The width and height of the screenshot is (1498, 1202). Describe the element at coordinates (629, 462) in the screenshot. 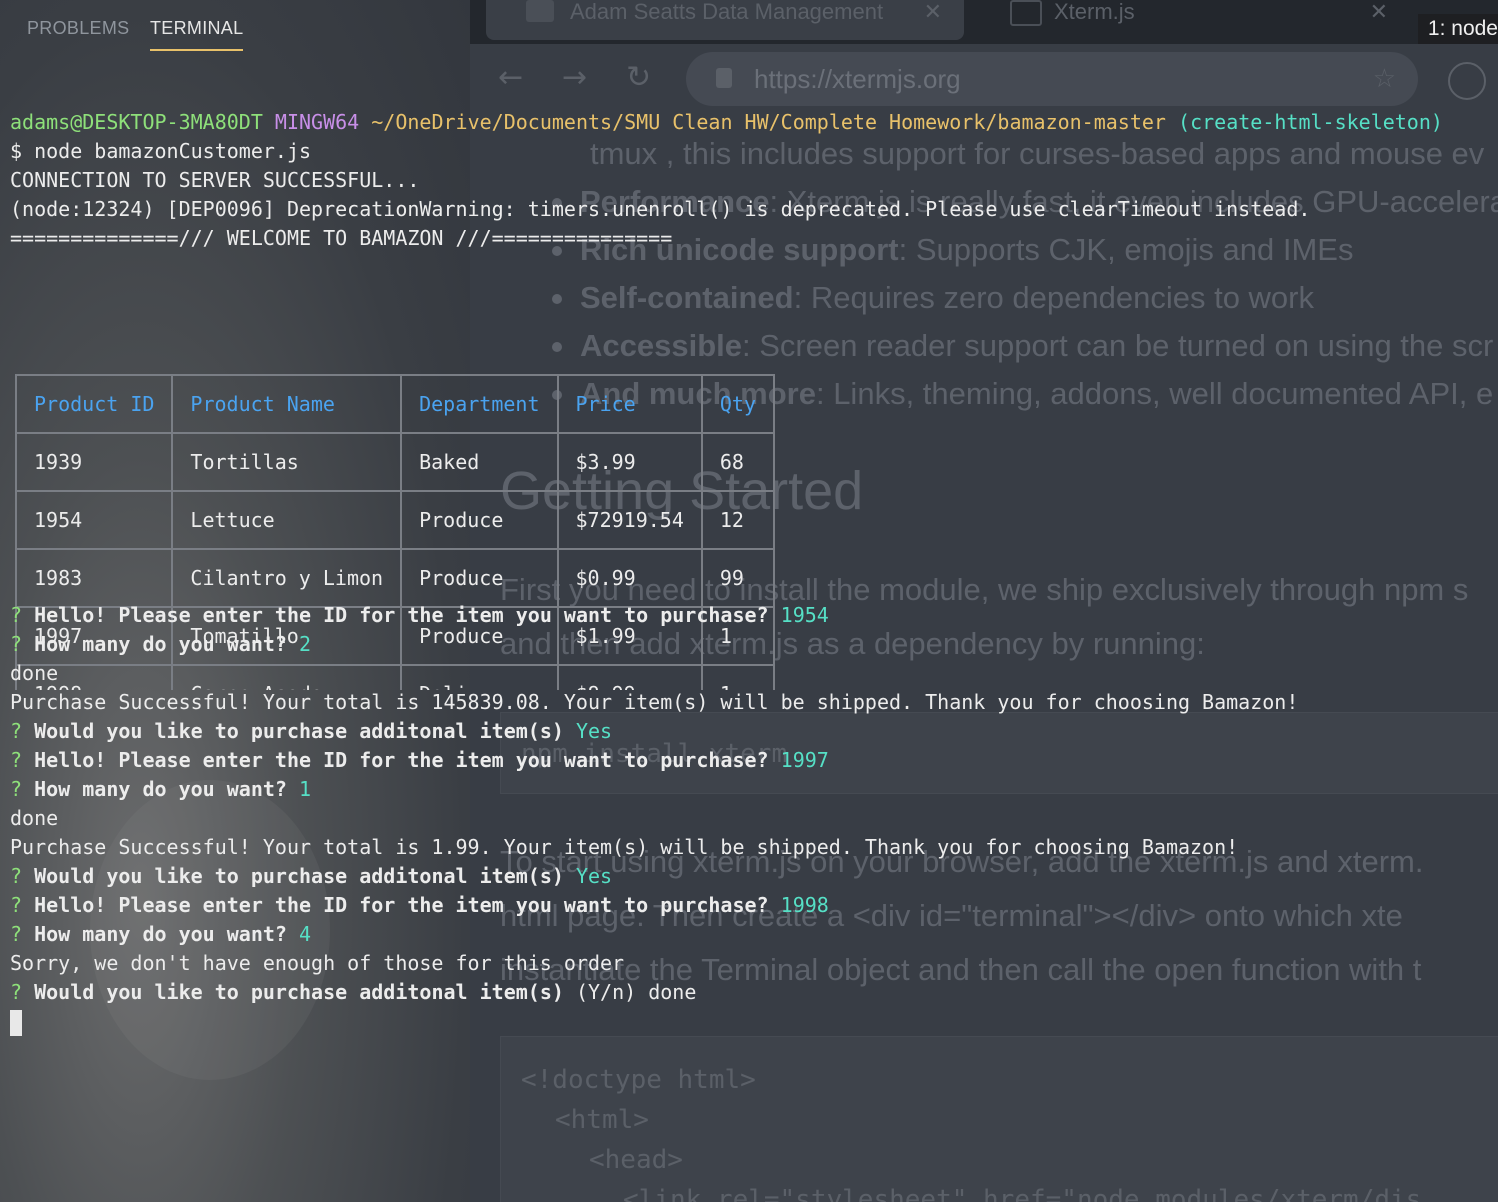

I see `table-cell: $3.99` at that location.